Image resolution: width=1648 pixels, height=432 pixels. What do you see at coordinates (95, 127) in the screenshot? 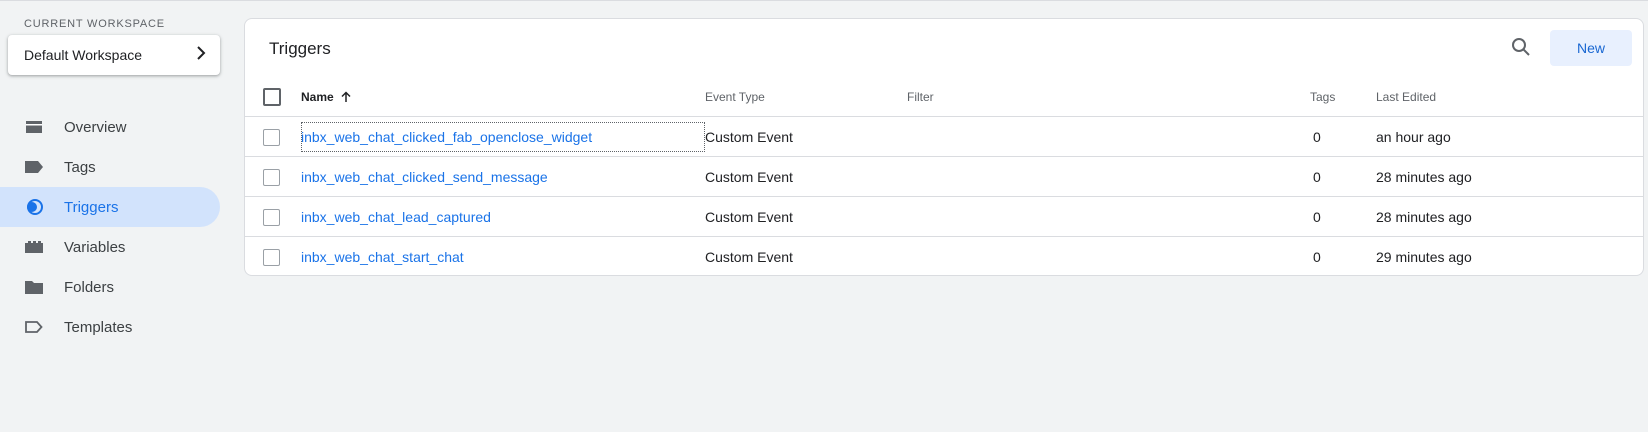
I see `sidebar-item-label: Overview` at bounding box center [95, 127].